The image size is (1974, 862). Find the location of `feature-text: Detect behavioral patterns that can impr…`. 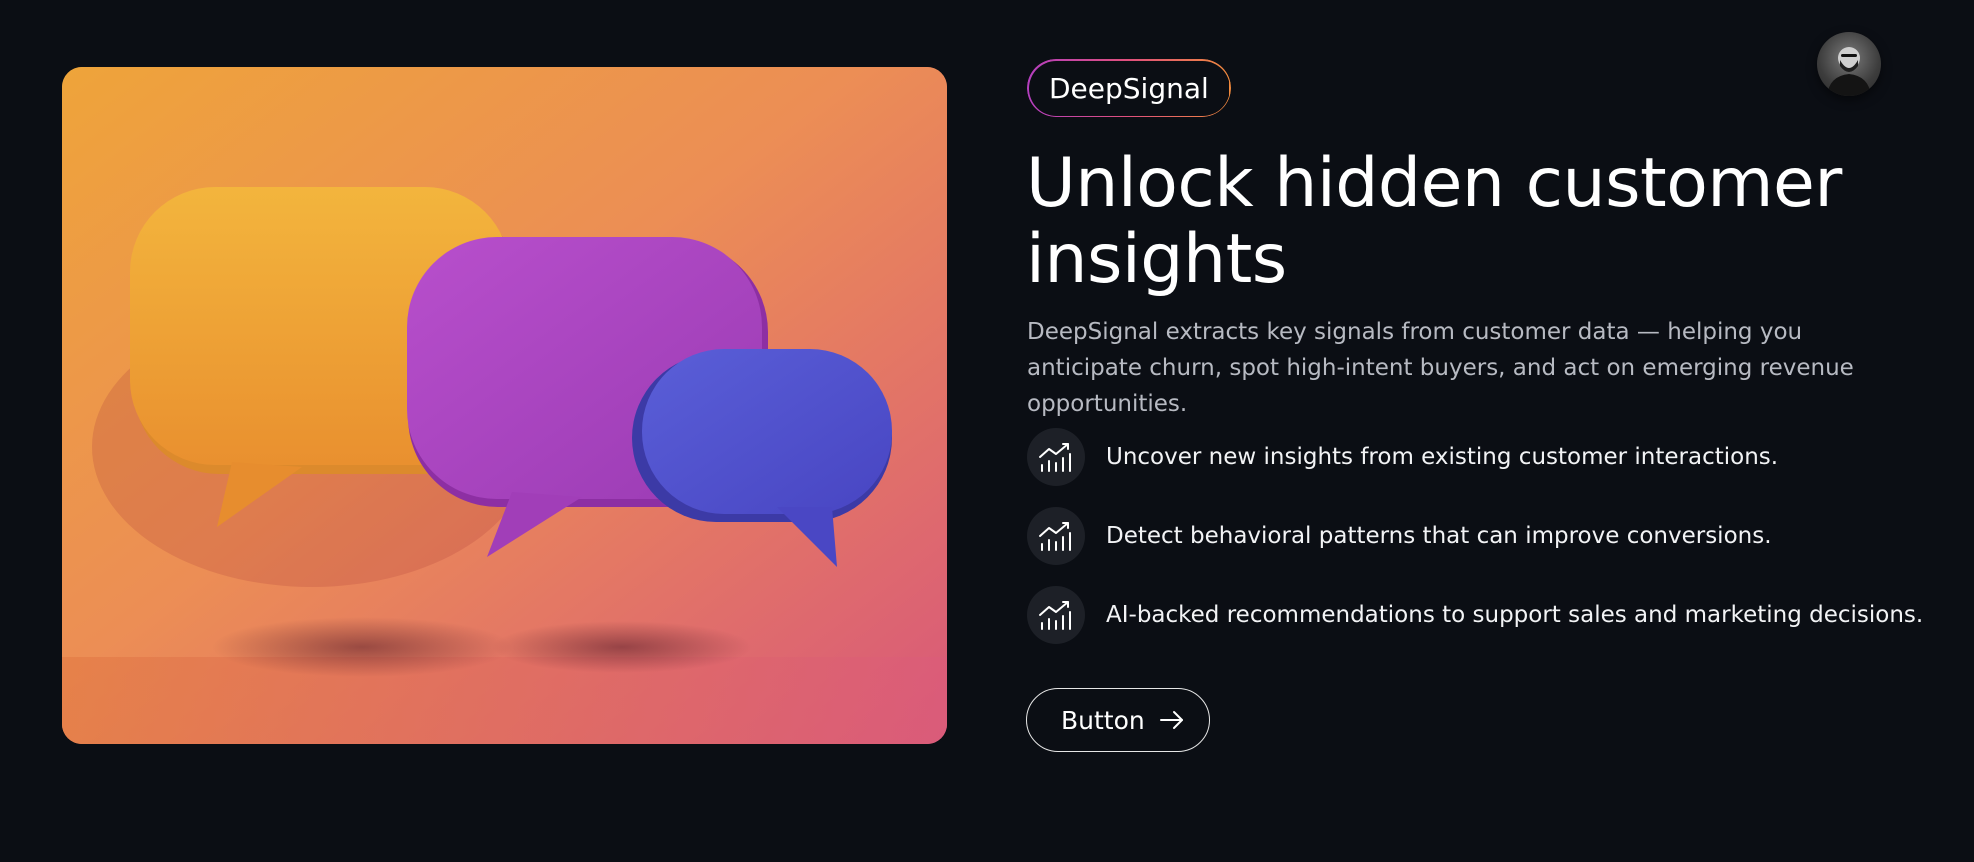

feature-text: Detect behavioral patterns that can impr… is located at coordinates (1439, 536).